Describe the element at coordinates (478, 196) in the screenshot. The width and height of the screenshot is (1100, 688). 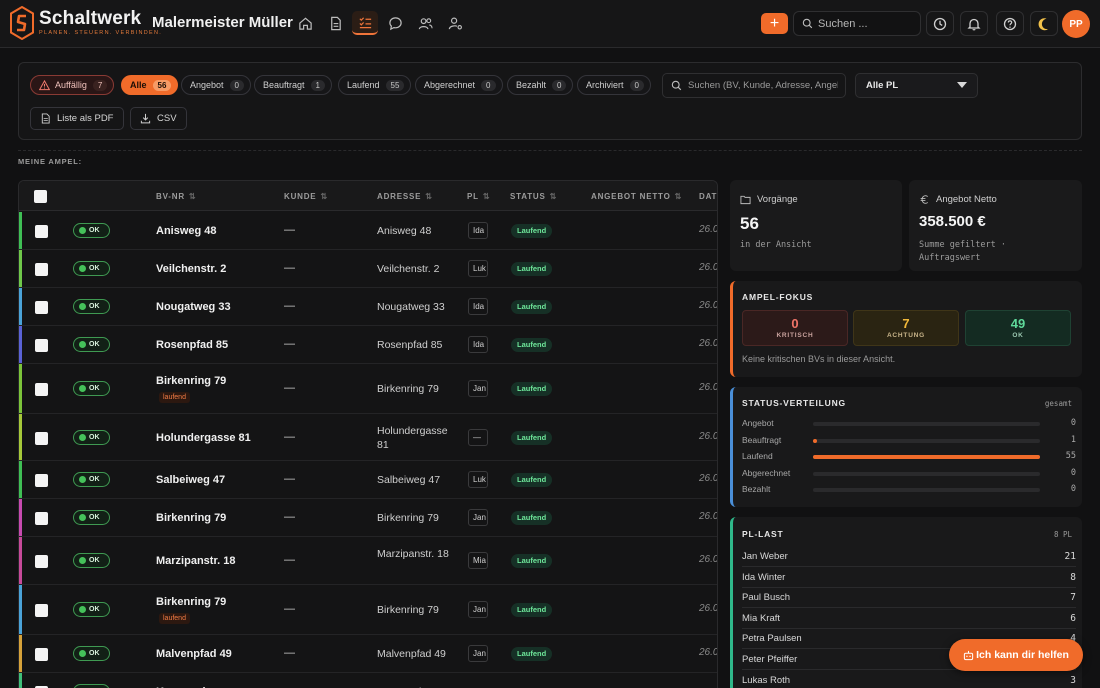
I see `col-header-pl: PL ⇅` at that location.